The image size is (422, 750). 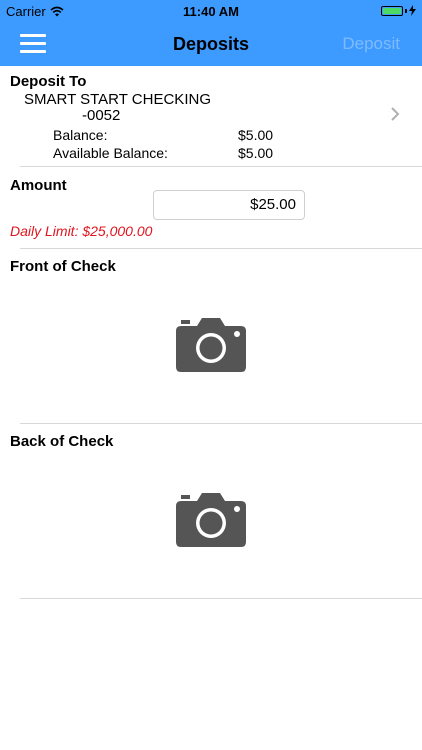 I want to click on front-check-label: Front of Check, so click(x=63, y=266).